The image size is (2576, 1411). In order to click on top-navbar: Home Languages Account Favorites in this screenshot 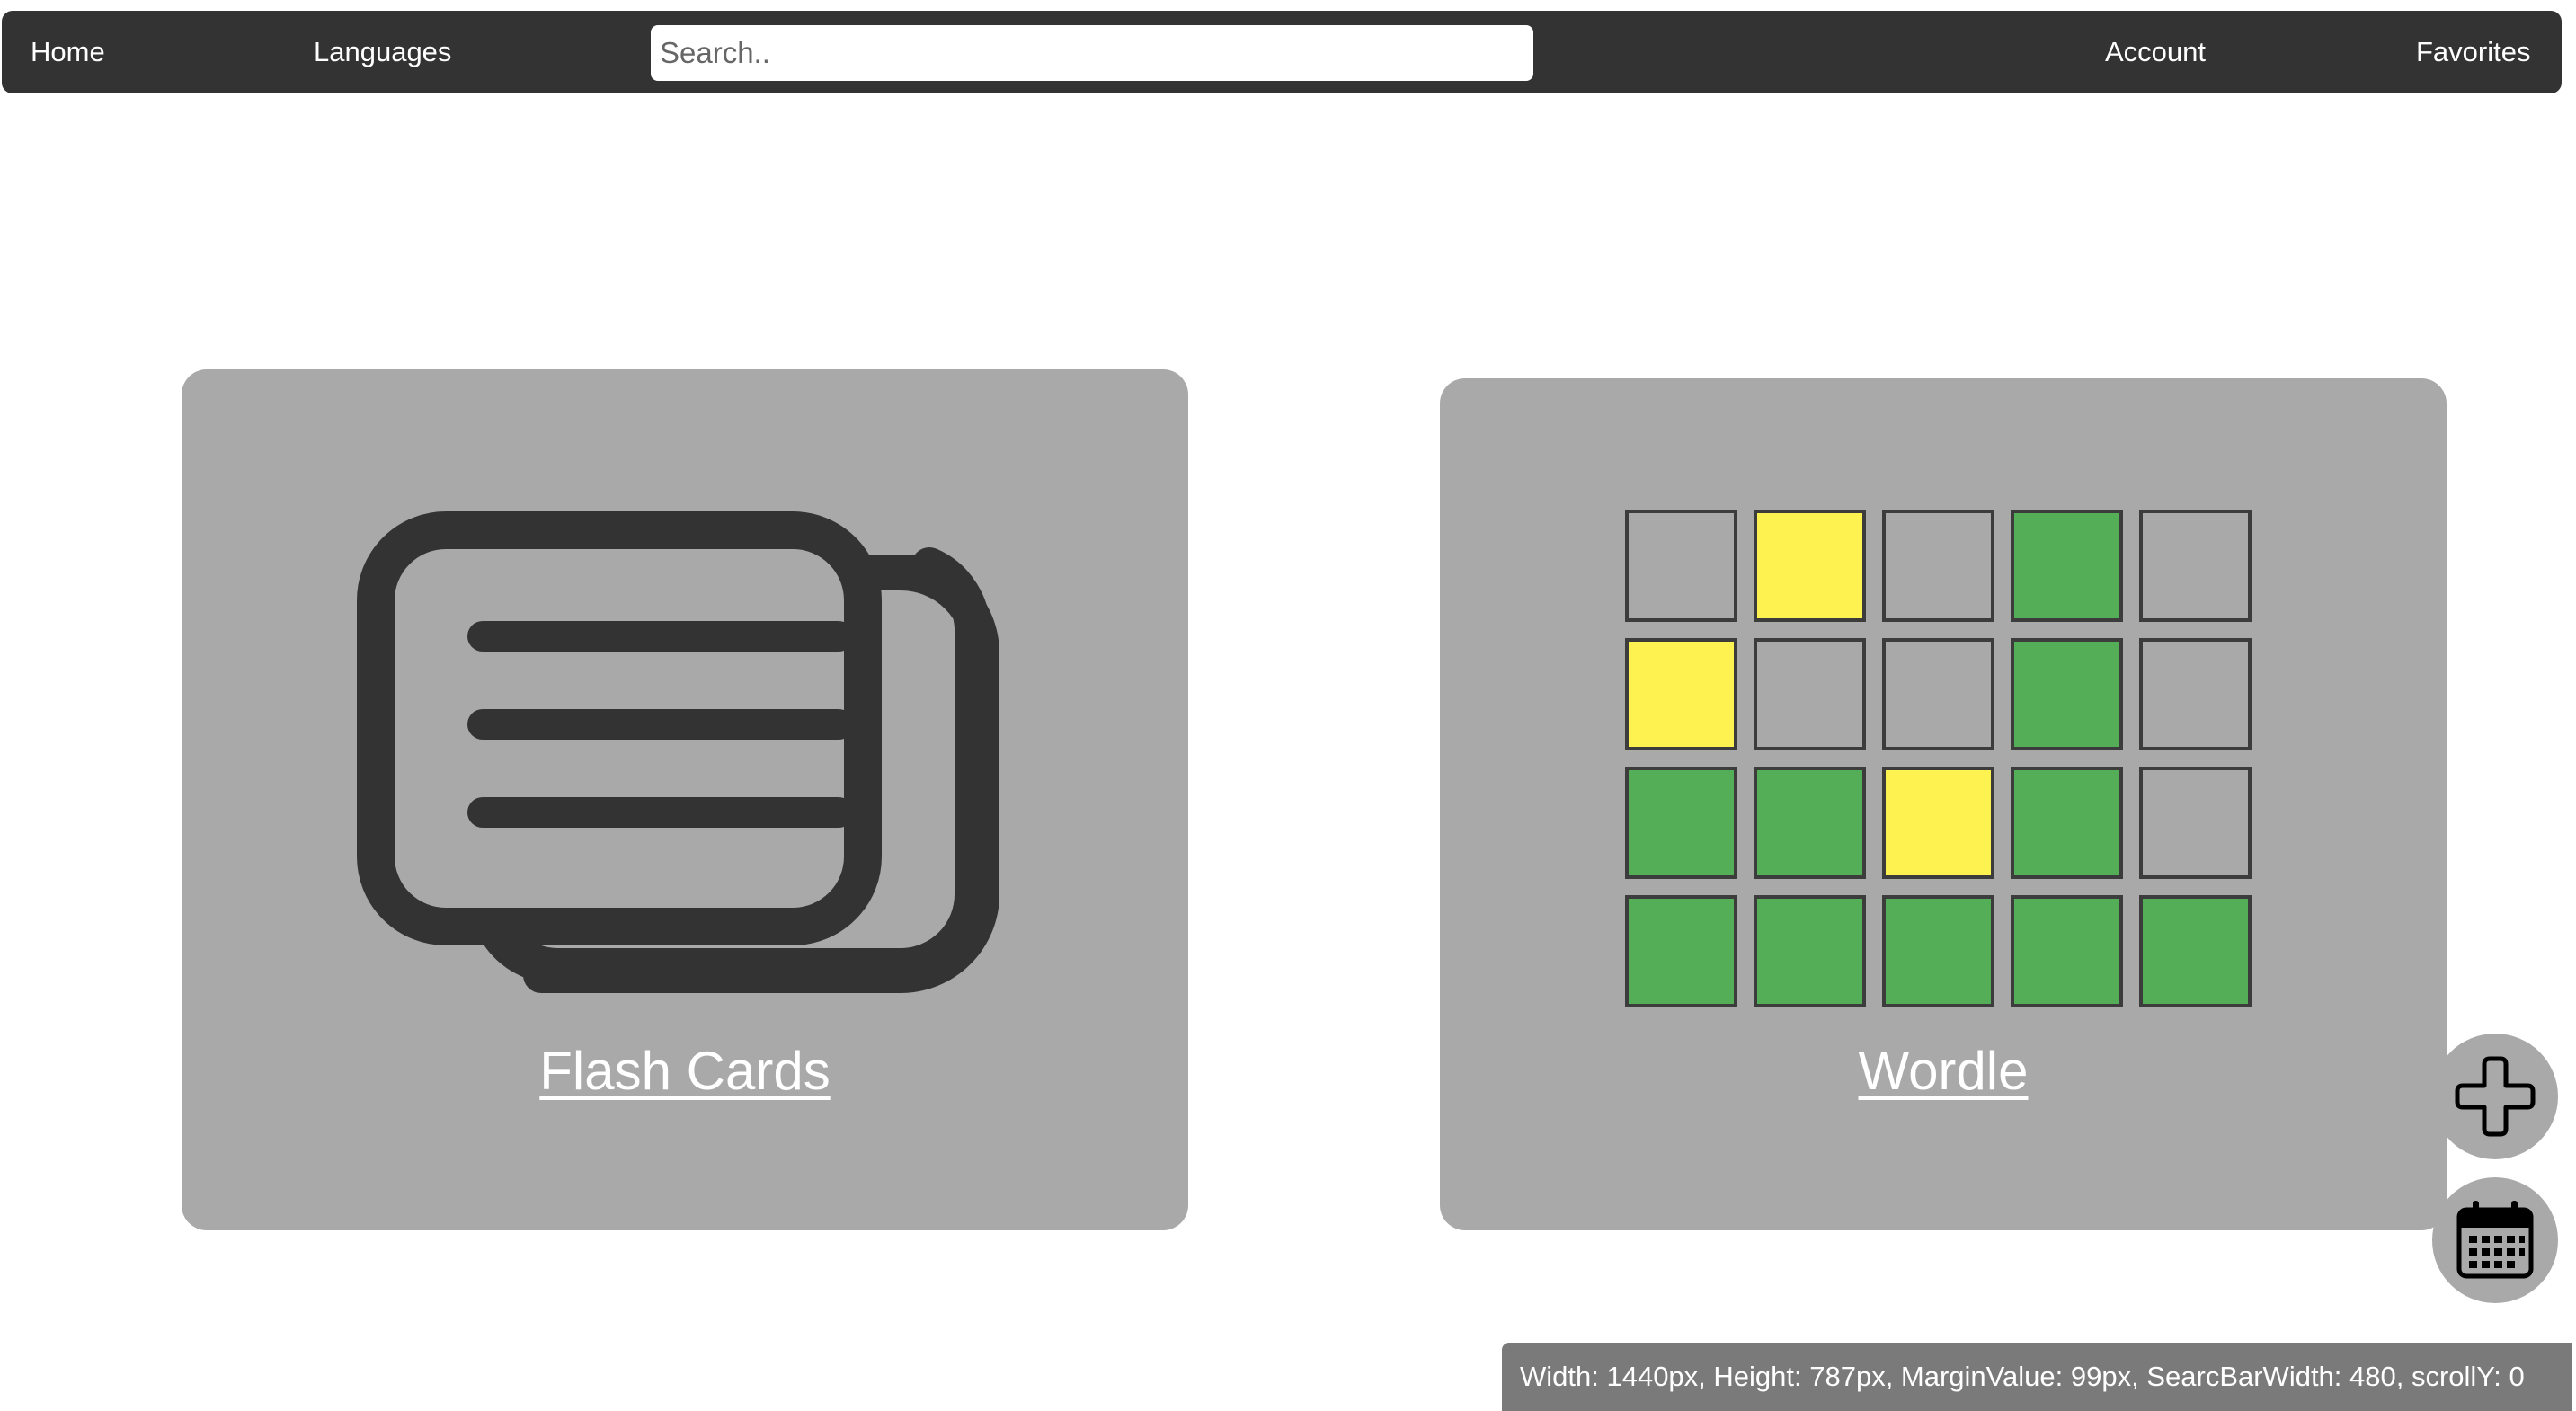, I will do `click(1282, 52)`.